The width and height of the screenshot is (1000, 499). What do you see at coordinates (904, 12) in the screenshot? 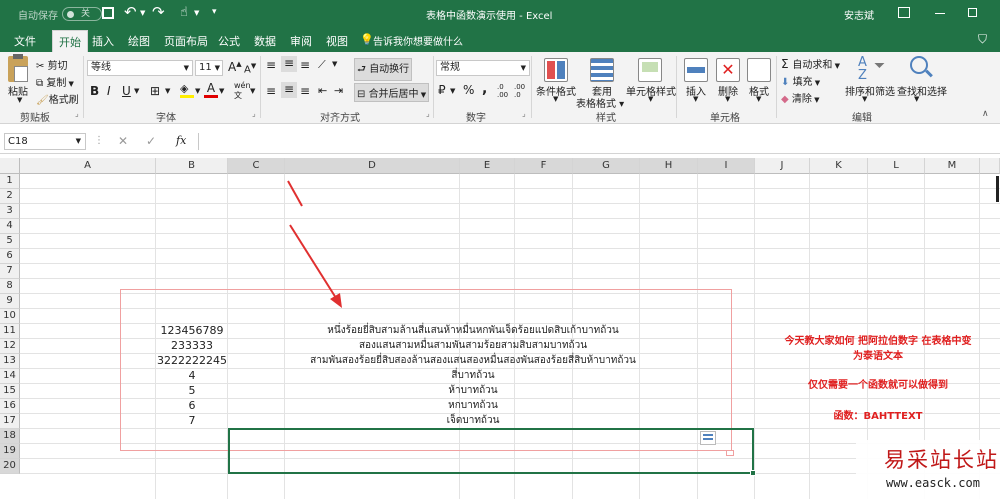
I see `ribbon-display-icon` at bounding box center [904, 12].